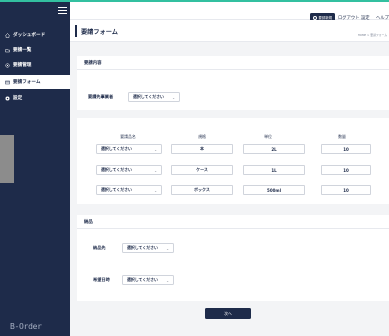  I want to click on request-section: 要請内容 要請先事業者 選択してください ⌄, so click(233, 83).